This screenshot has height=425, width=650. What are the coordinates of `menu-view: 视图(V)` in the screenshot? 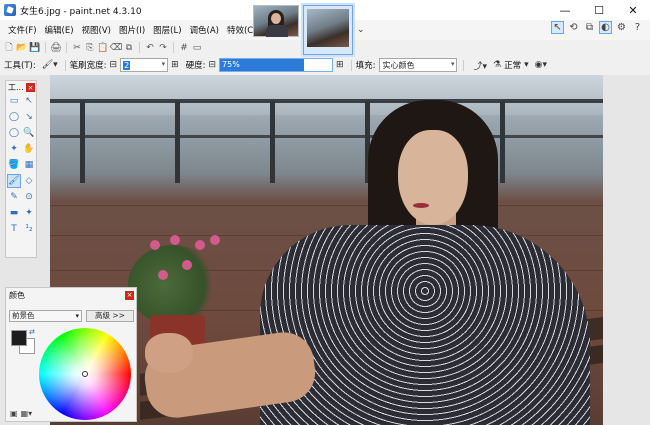 It's located at (96, 30).